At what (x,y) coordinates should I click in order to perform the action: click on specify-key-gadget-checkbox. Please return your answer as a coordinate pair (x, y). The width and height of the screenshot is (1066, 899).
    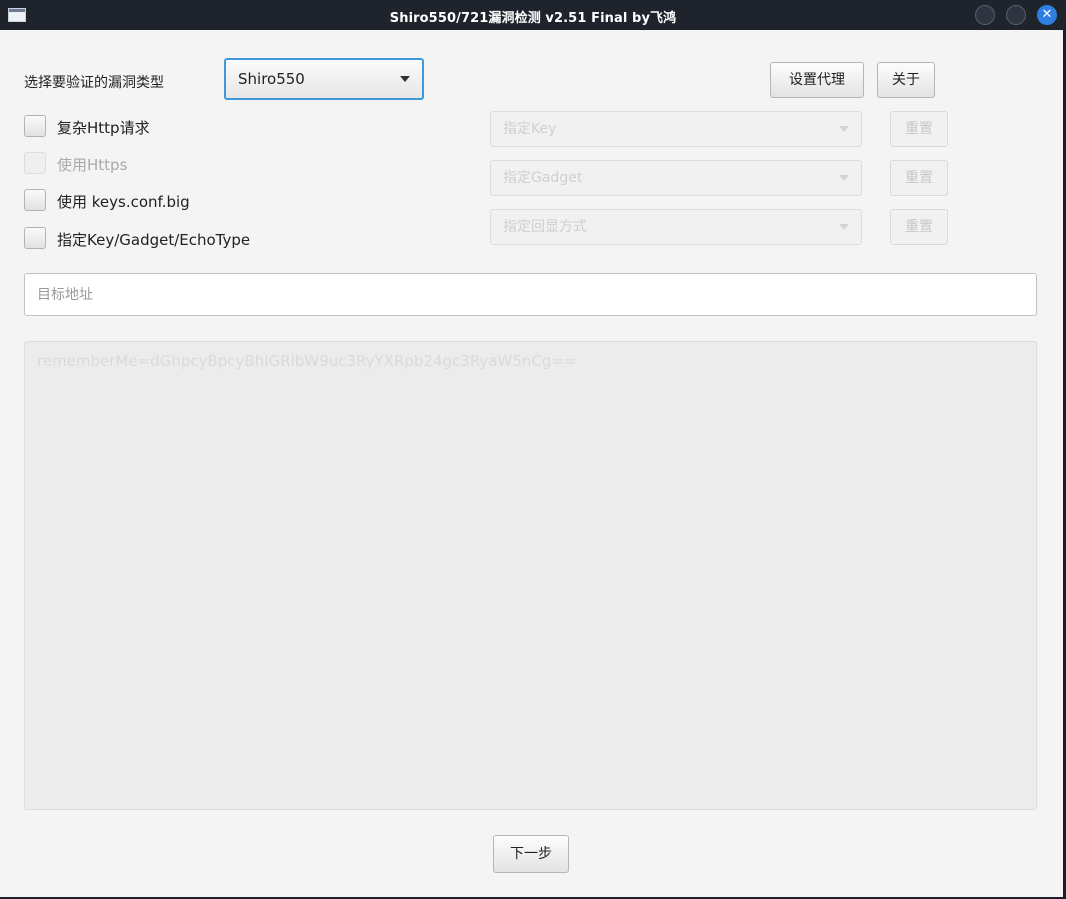
    Looking at the image, I should click on (35, 238).